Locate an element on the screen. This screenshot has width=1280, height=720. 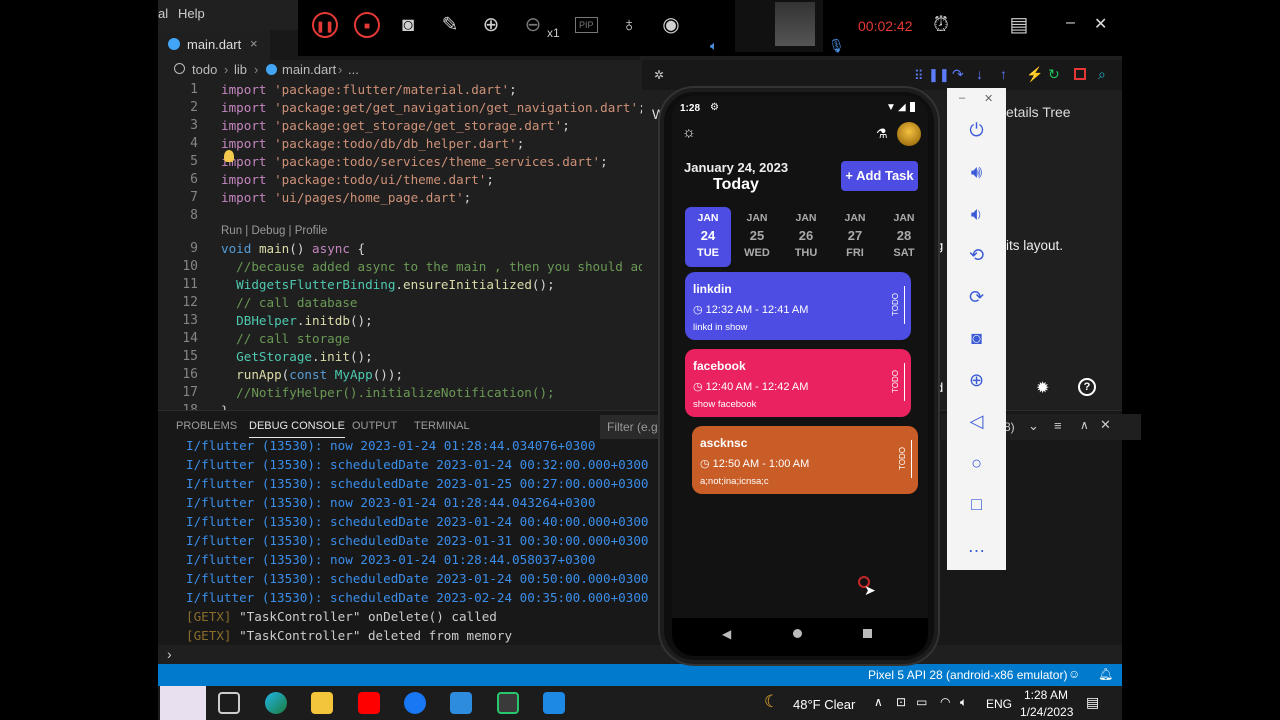
pause-recording-icon: ❚❚ is located at coordinates (325, 25).